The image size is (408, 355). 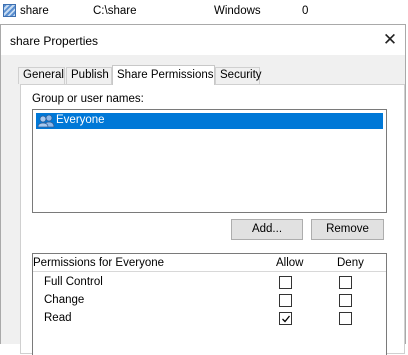 What do you see at coordinates (238, 75) in the screenshot?
I see `tab-security: Security` at bounding box center [238, 75].